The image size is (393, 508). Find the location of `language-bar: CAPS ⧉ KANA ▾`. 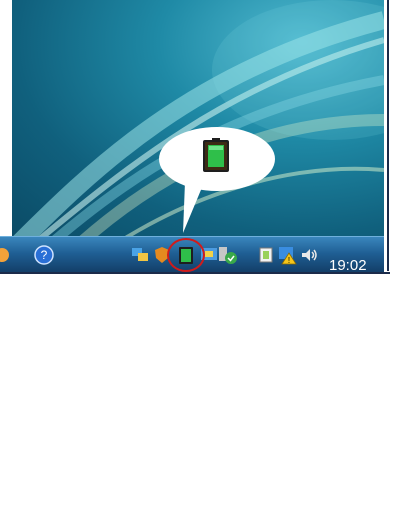

language-bar: CAPS ⧉ KANA ▾ is located at coordinates (83, 497).